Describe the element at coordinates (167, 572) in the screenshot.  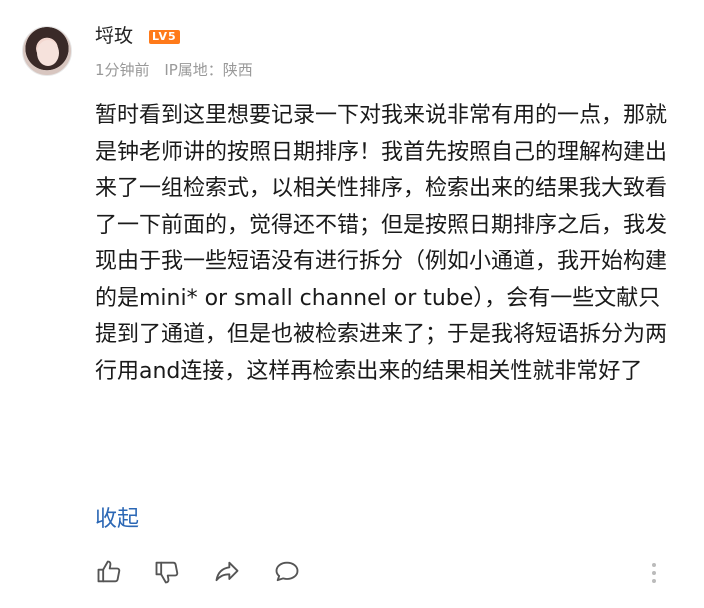
I see `thumbs-down-icon` at that location.